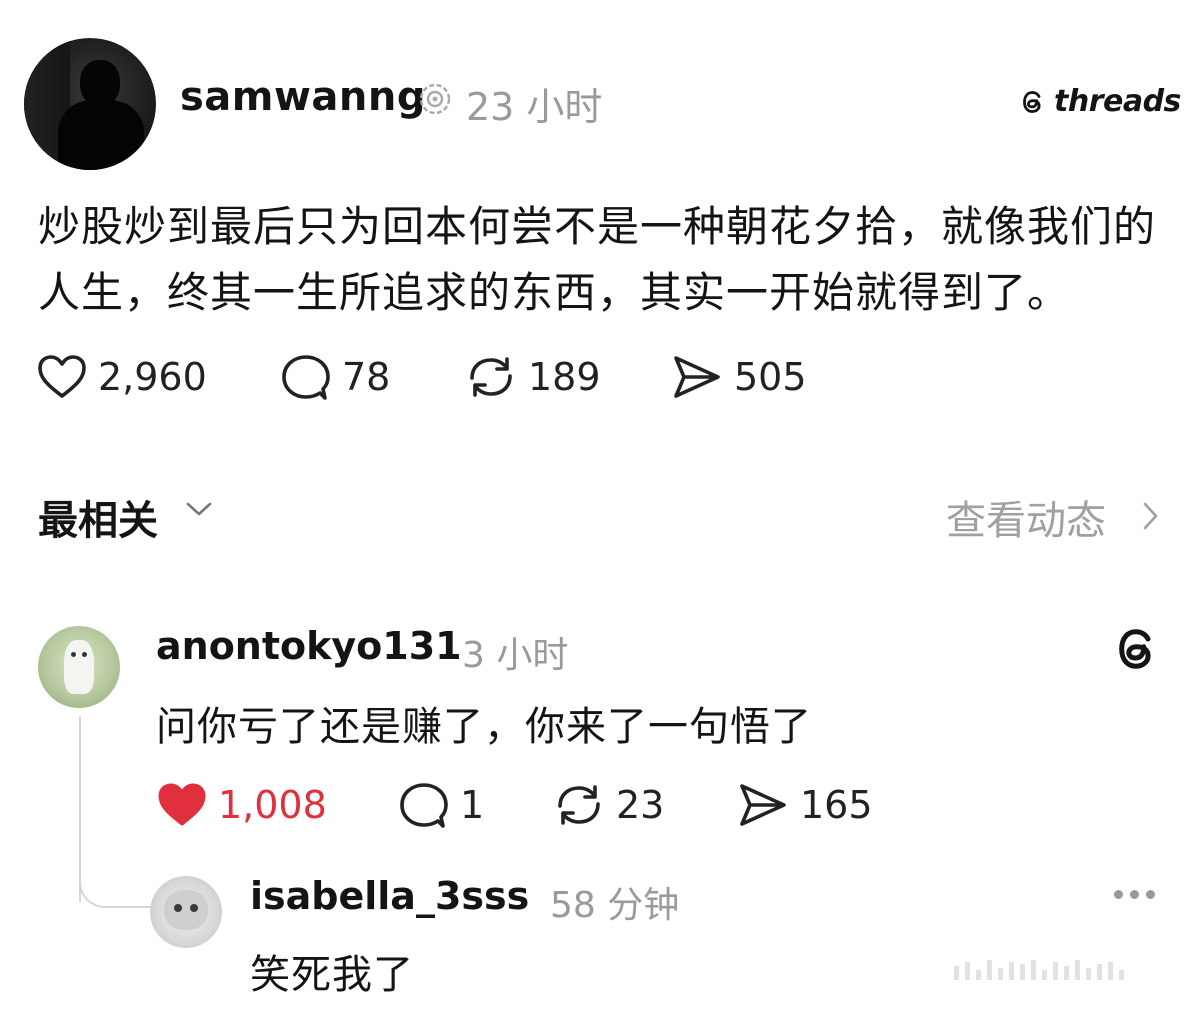 The height and width of the screenshot is (1010, 1200). Describe the element at coordinates (836, 805) in the screenshot. I see `share-count: 165` at that location.